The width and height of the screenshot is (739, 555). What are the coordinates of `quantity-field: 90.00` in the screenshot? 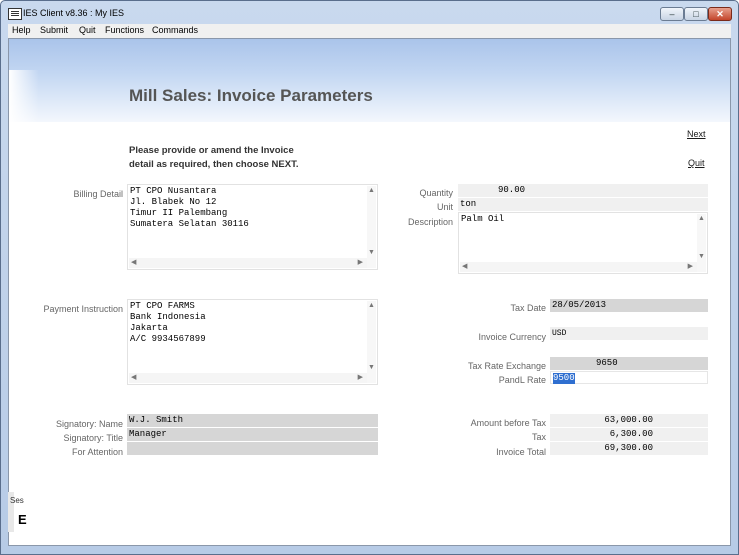 It's located at (583, 190).